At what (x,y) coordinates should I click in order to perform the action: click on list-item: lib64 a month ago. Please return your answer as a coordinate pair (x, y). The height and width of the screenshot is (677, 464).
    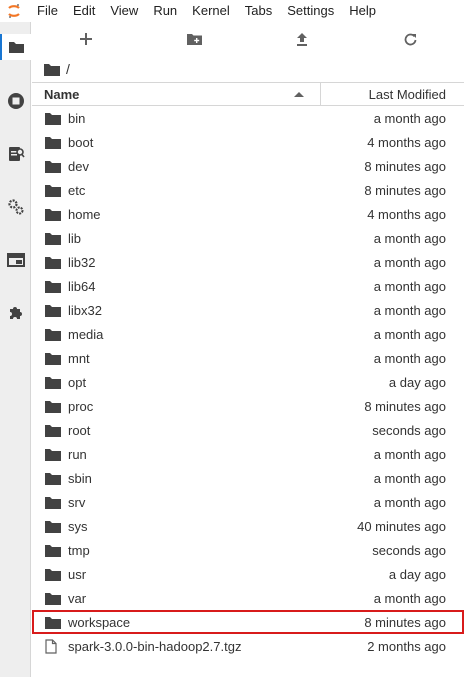
    Looking at the image, I should click on (248, 286).